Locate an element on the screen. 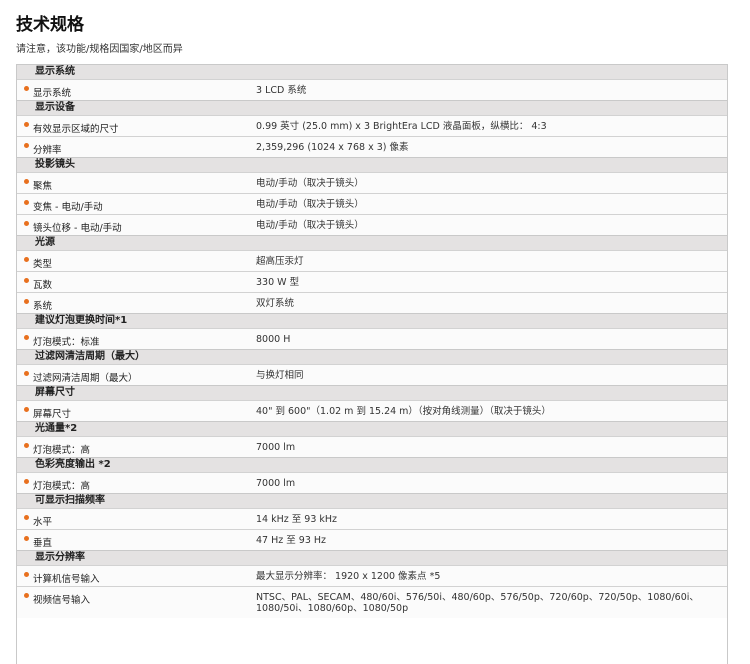 Image resolution: width=750 pixels, height=664 pixels. spec-section: 过滤网清洁周期（最大） 过滤网清洁周期（最大） 与换灯相同 is located at coordinates (372, 367).